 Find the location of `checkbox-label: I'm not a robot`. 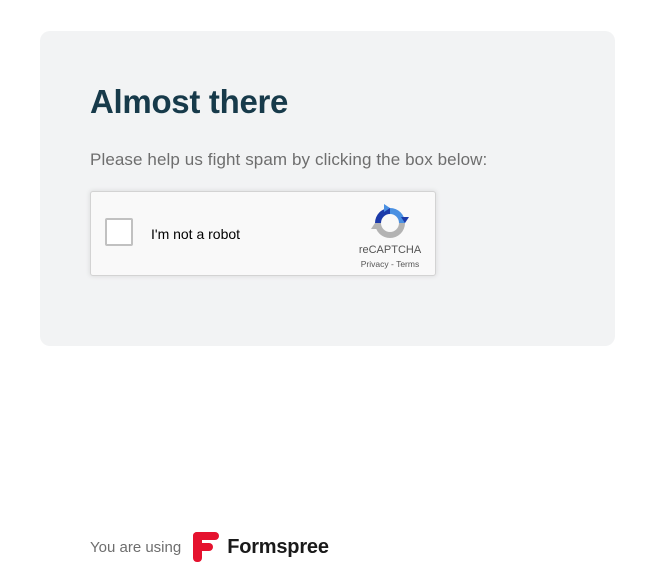

checkbox-label: I'm not a robot is located at coordinates (196, 234).